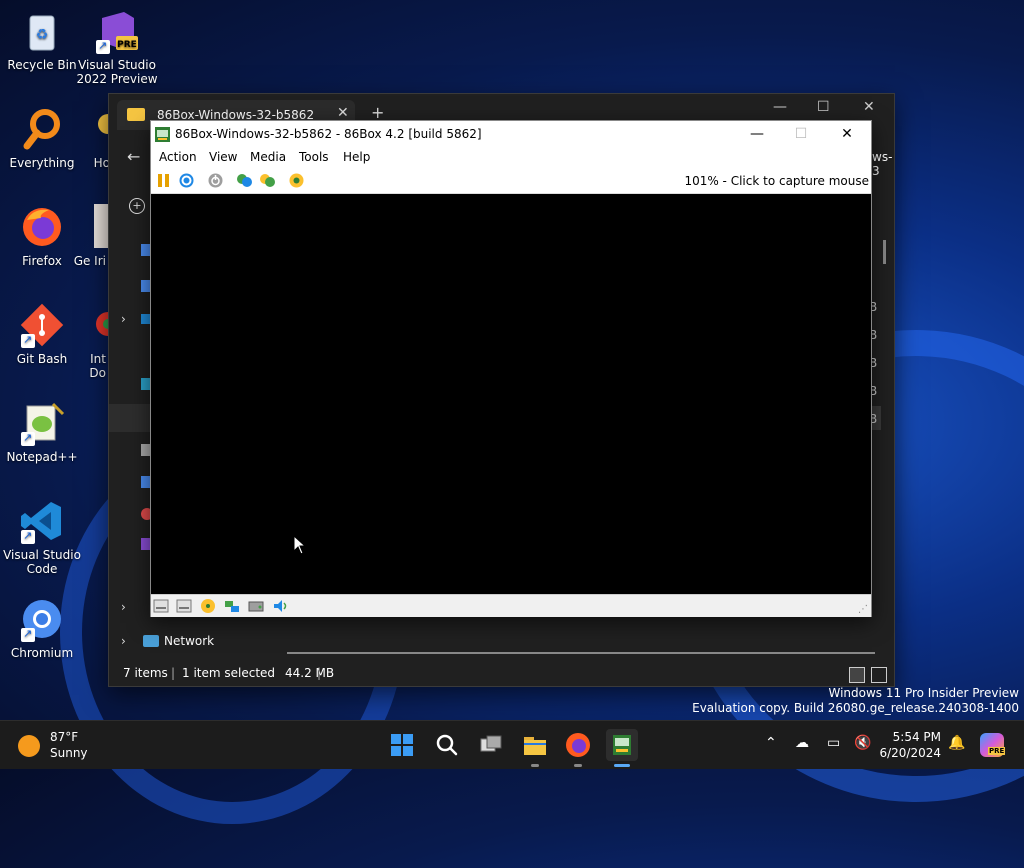 This screenshot has height=868, width=1024. I want to click on vscode-icon, so click(42, 521).